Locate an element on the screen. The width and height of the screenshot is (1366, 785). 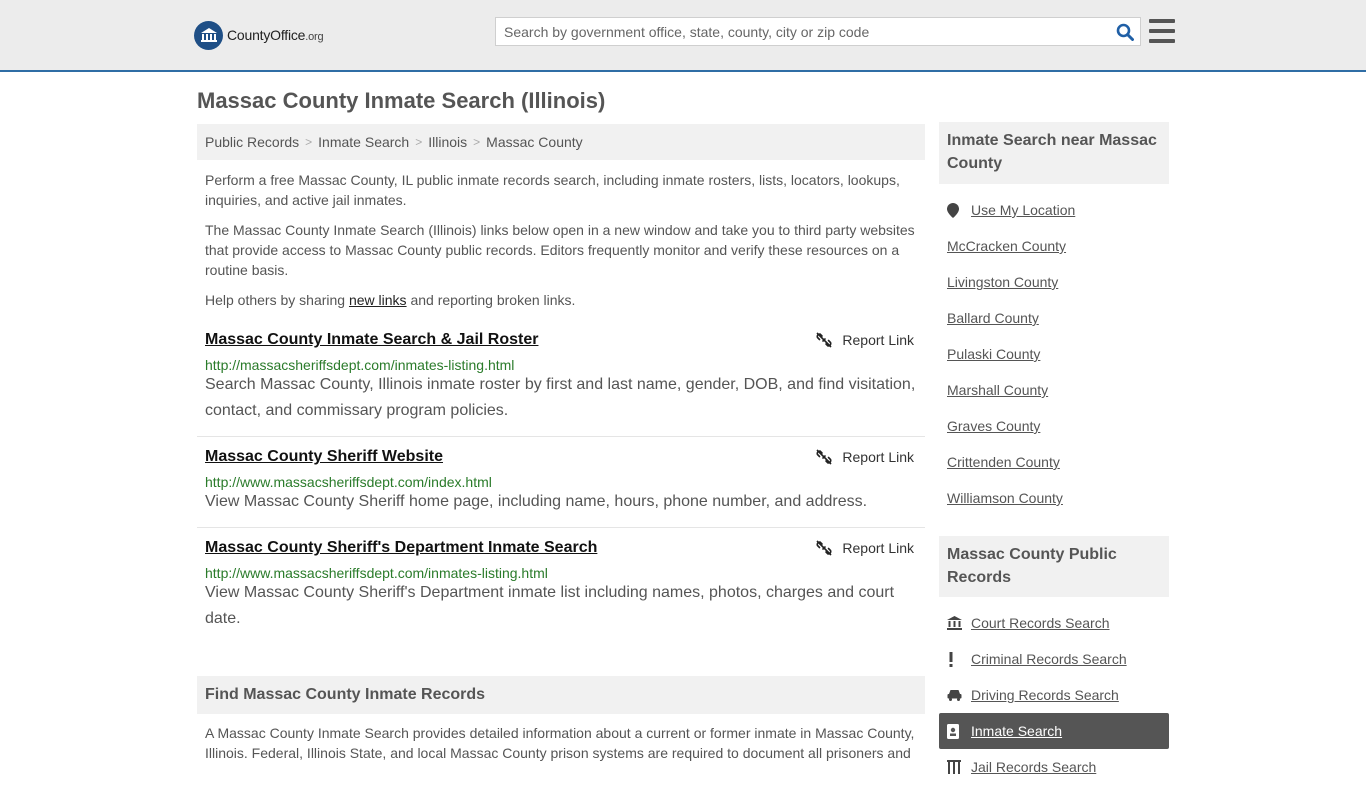
site-logo: CountyOffice.org is located at coordinates (259, 35).